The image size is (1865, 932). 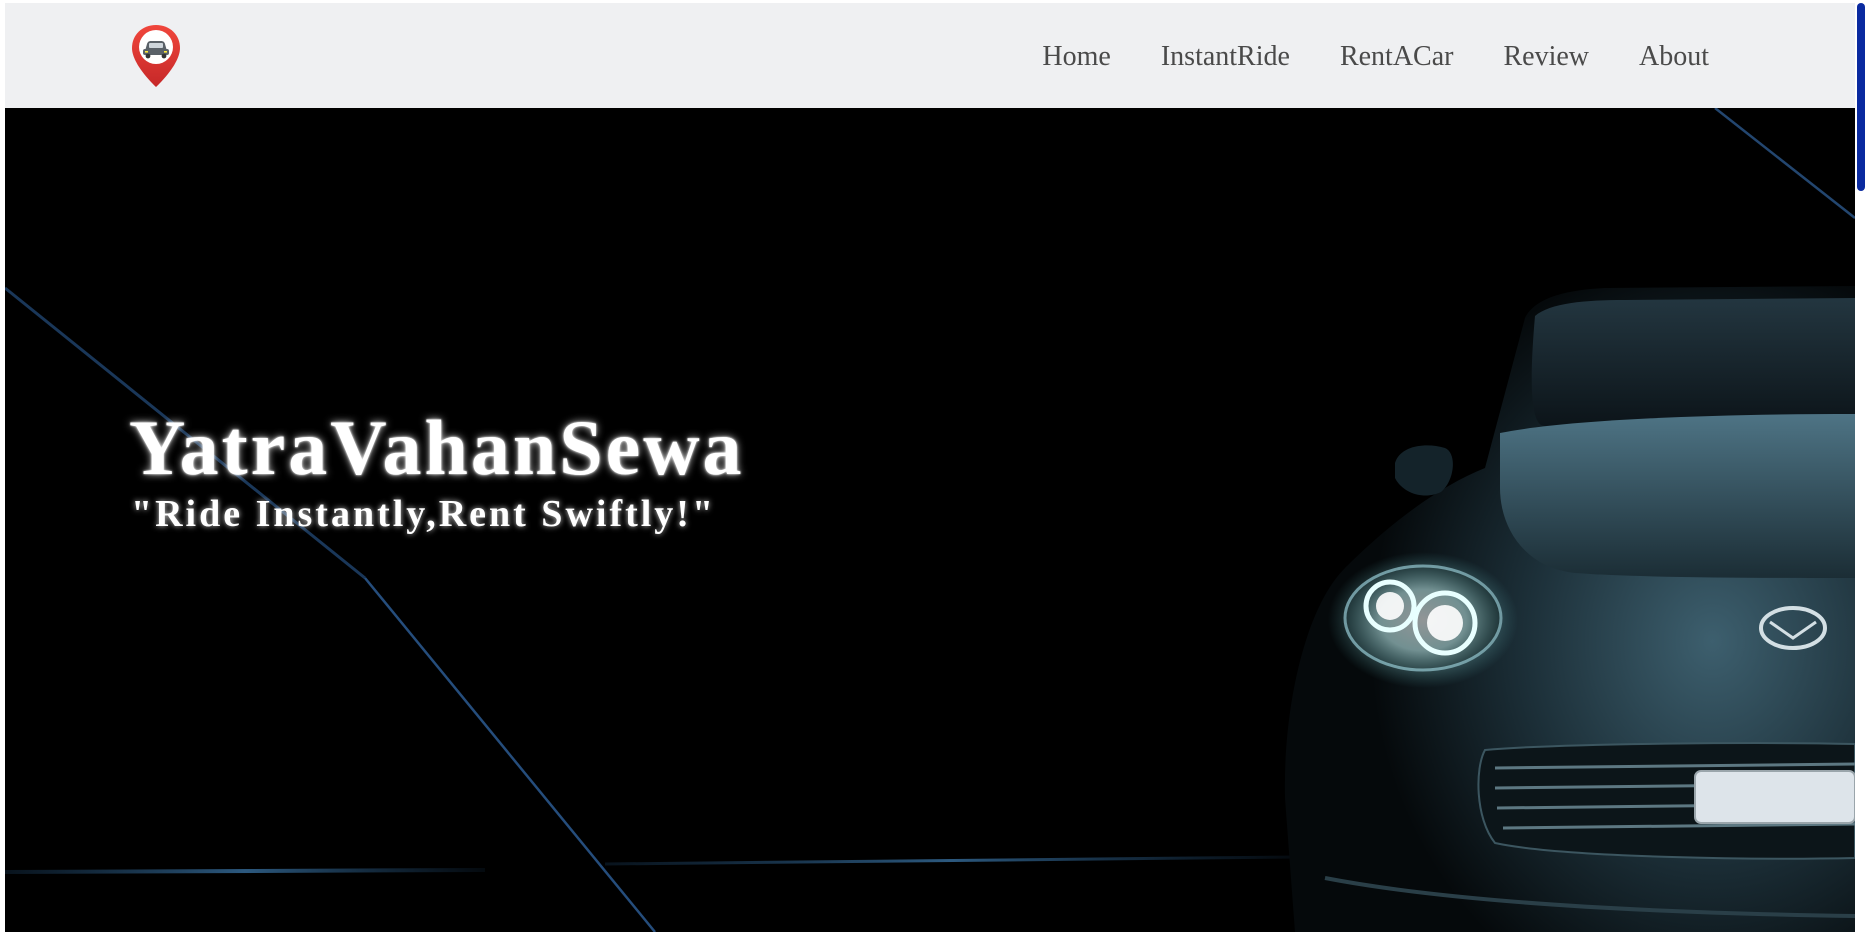 I want to click on hero-title: YatraVahanSewa, so click(x=437, y=447).